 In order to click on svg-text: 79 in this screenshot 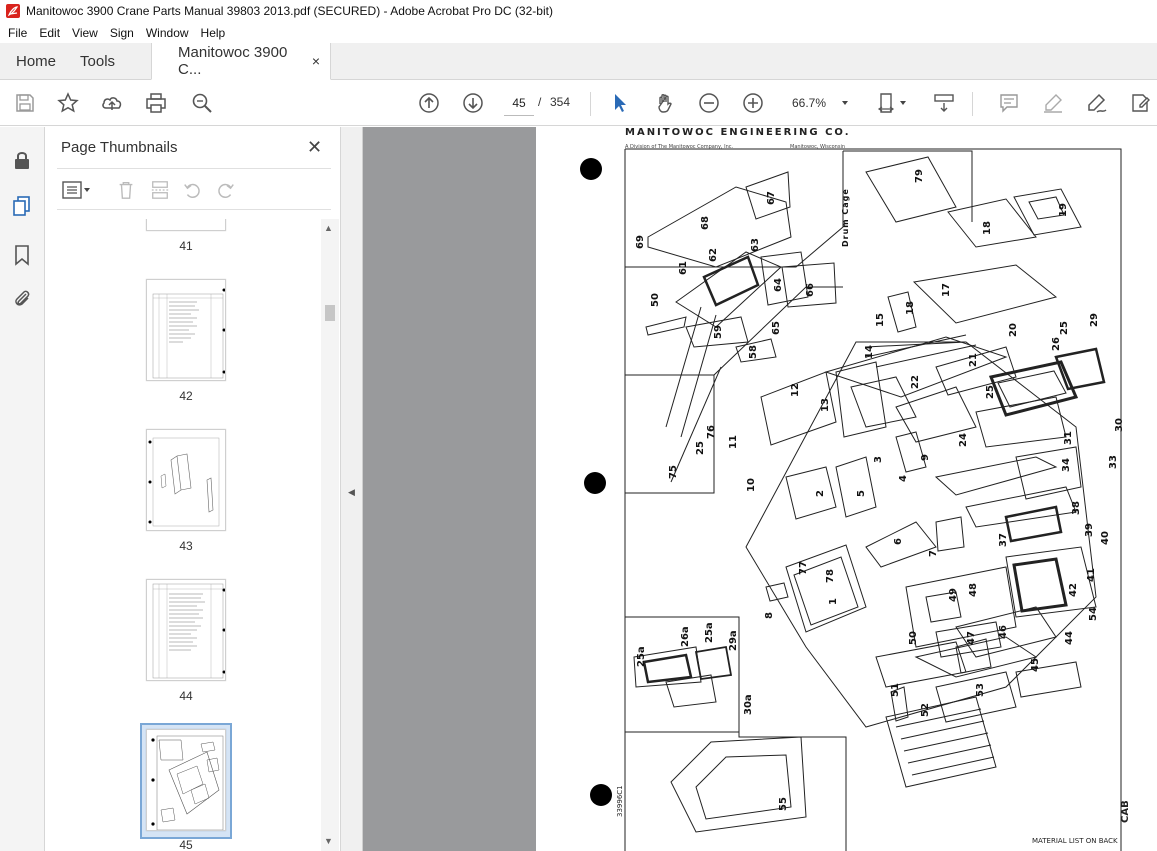, I will do `click(919, 176)`.